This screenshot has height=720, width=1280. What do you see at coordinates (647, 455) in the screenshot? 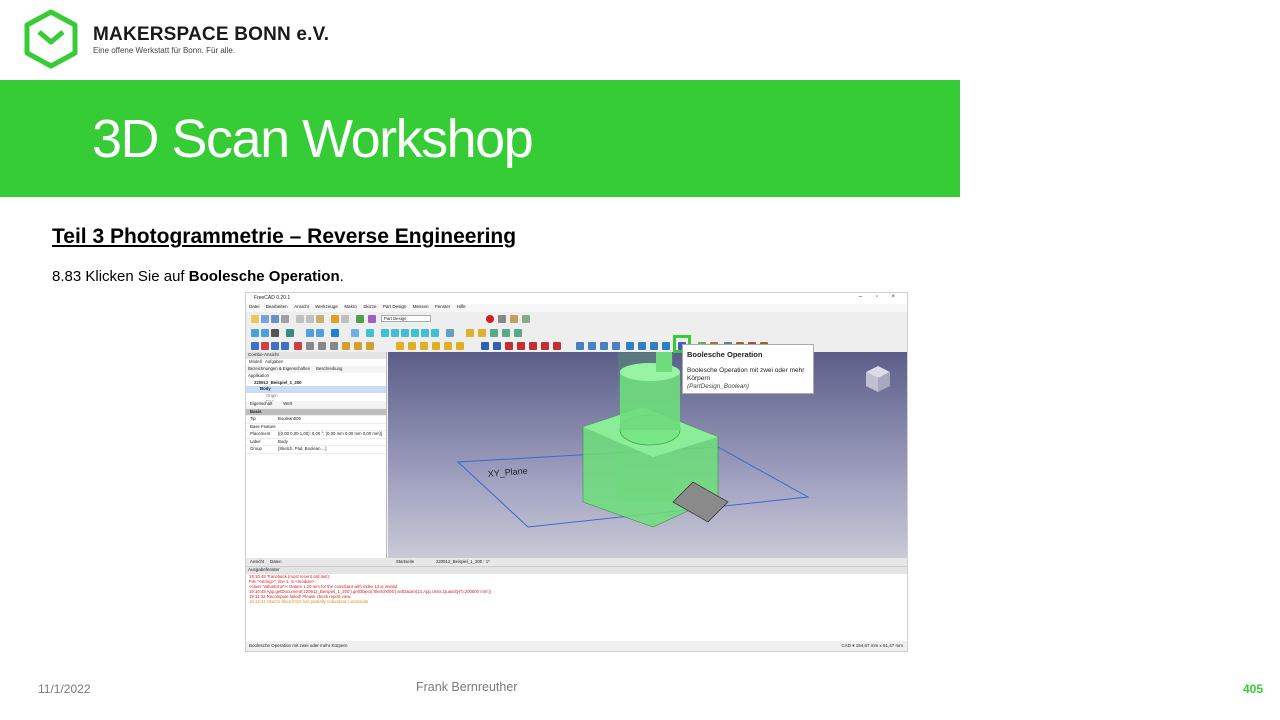
I see `3d-viewport: XY_Plane` at bounding box center [647, 455].